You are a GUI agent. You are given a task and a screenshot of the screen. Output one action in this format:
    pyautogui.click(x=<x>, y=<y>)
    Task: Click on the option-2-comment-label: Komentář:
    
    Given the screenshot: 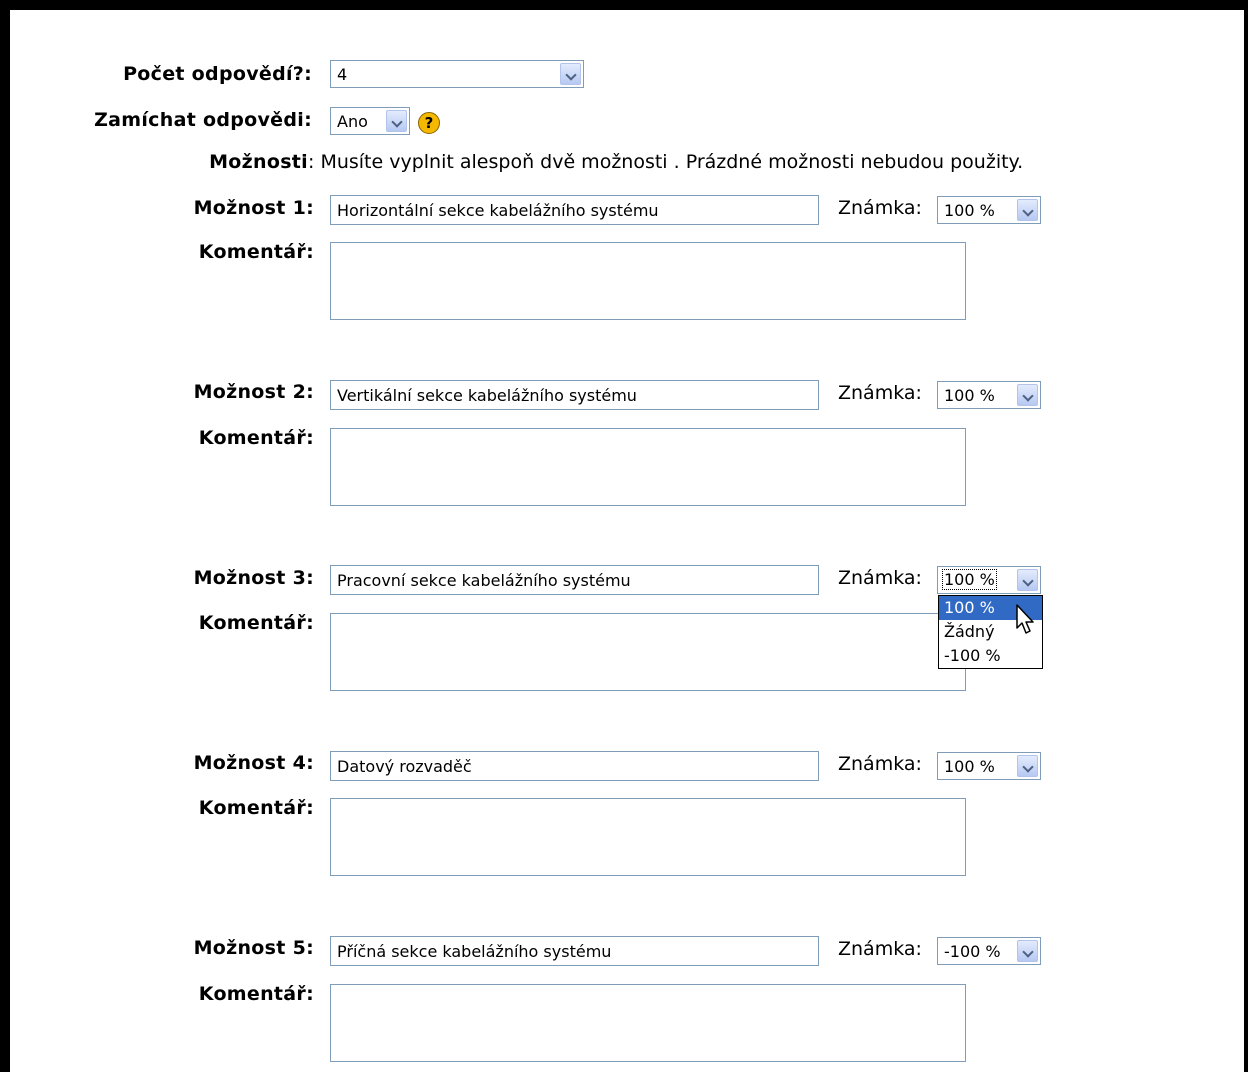 What is the action you would take?
    pyautogui.click(x=256, y=438)
    